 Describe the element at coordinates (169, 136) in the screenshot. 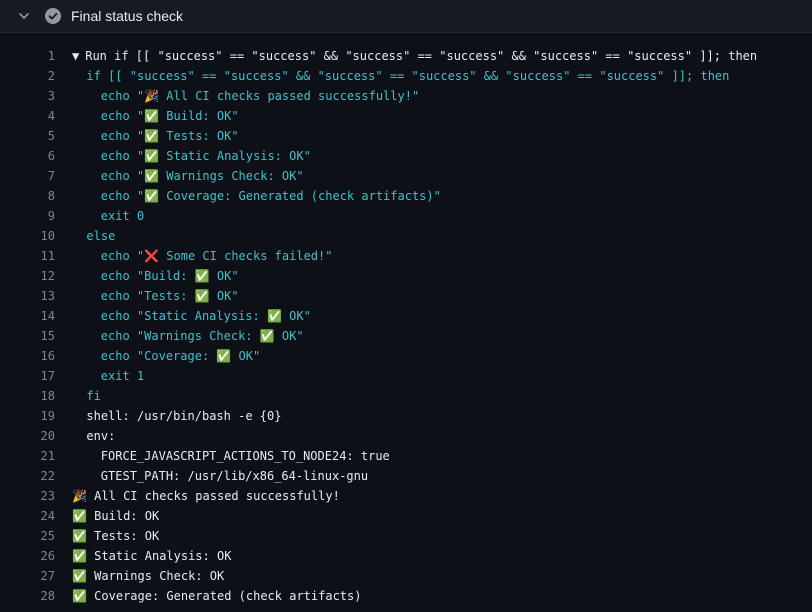

I see `log-text: echo "✅ Tests: OK"` at that location.